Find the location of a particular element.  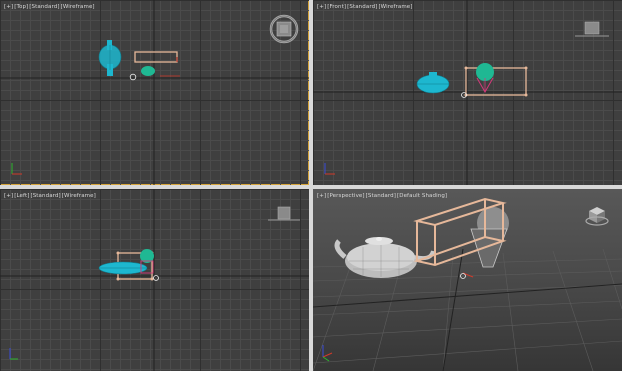

box-object is located at coordinates (156, 57).